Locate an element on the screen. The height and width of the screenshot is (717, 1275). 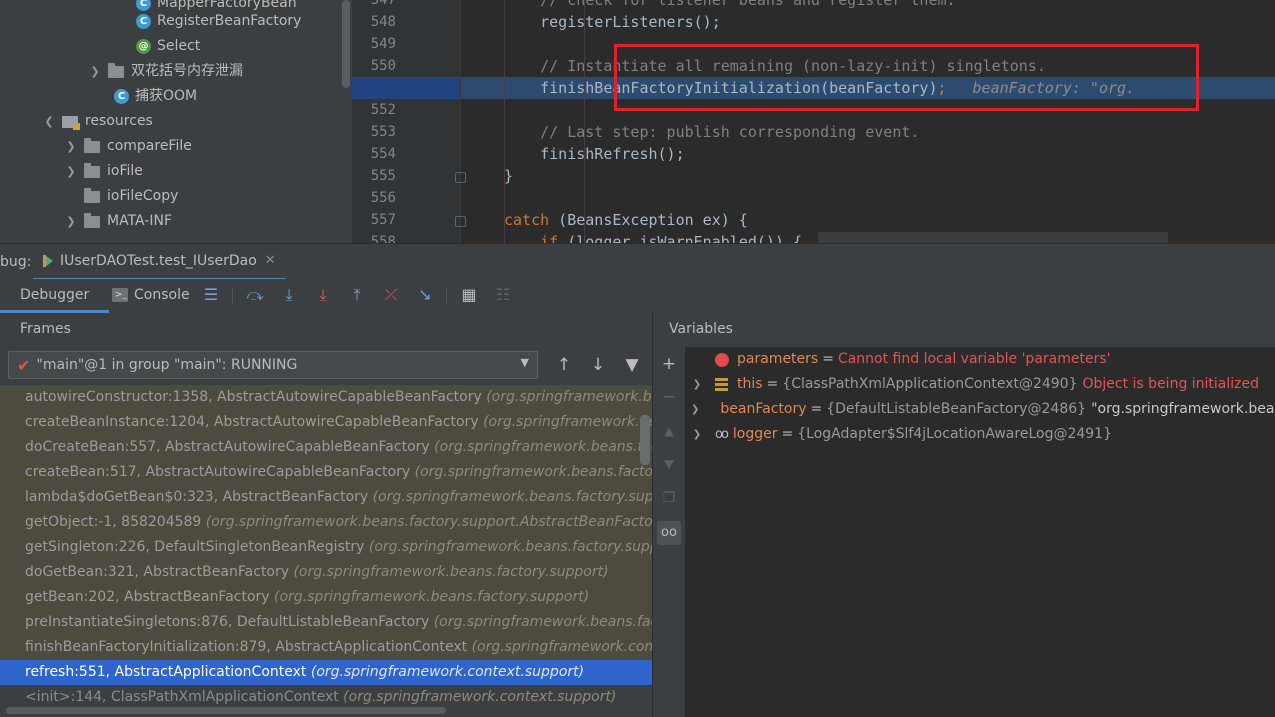
checkmark-icon: ✔ is located at coordinates (24, 365).